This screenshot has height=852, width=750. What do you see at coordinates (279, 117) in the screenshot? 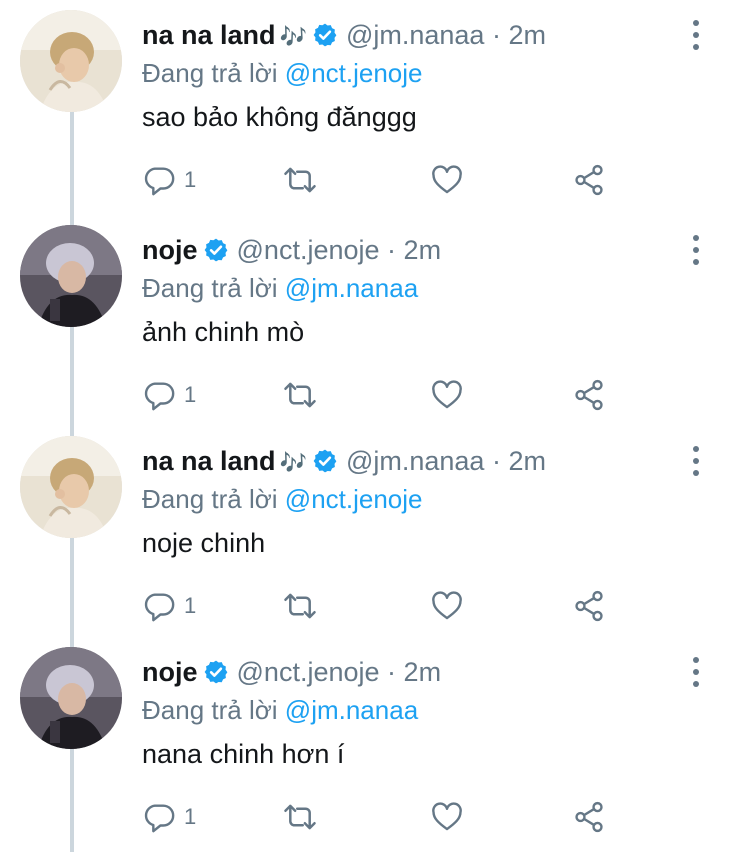
I see `tweet-text: sao bảo không đănggg` at bounding box center [279, 117].